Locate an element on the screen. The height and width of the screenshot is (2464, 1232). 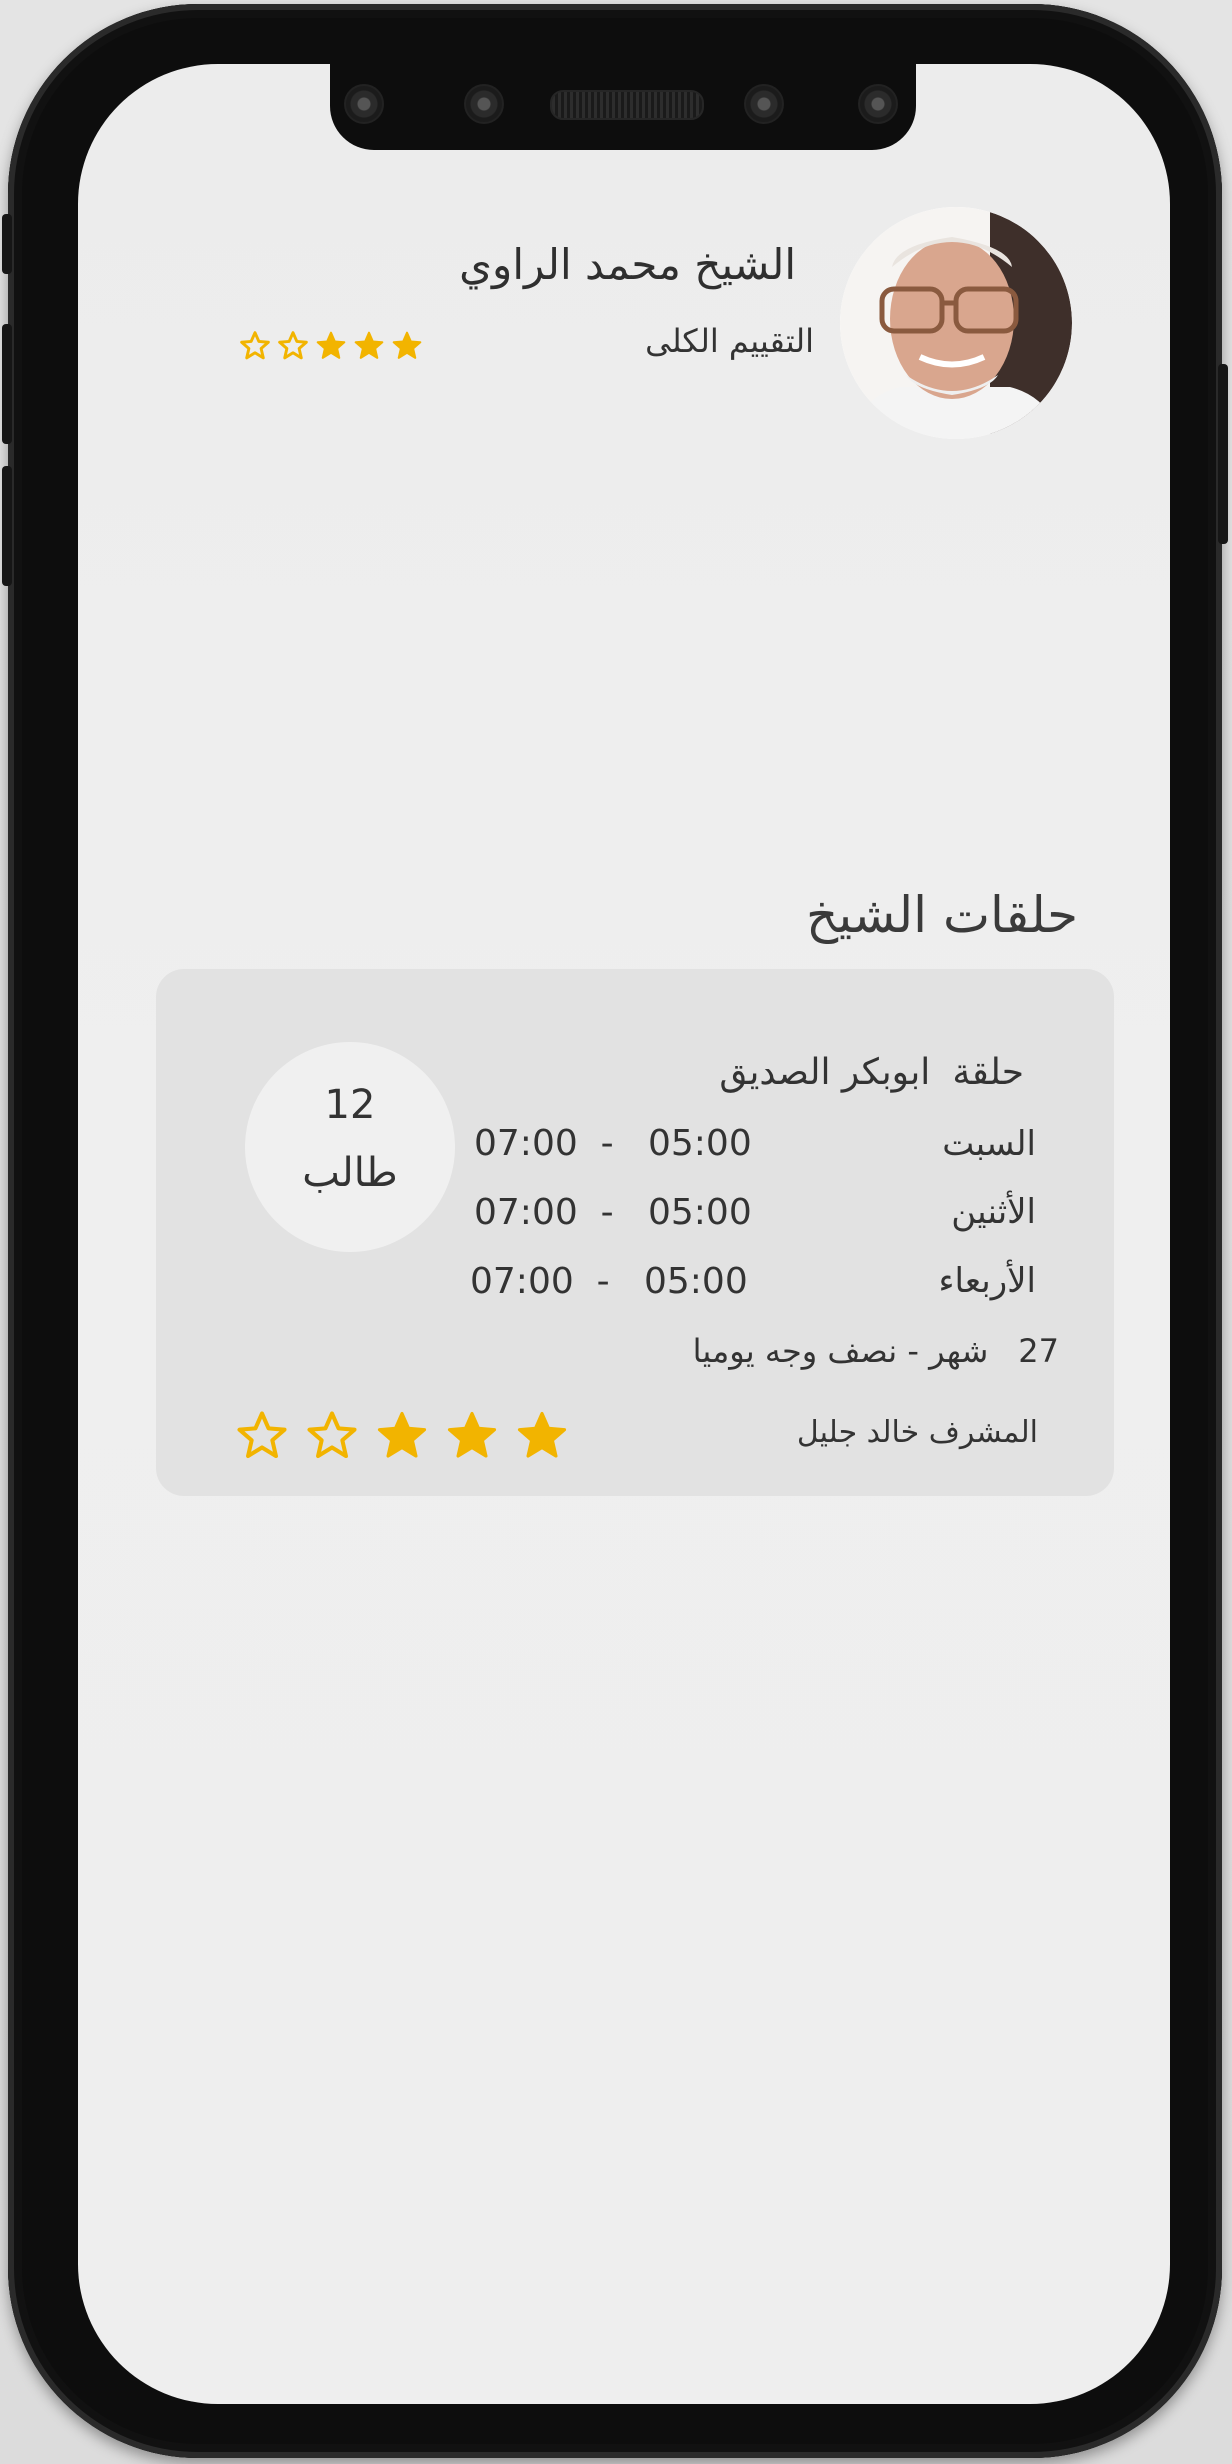
volume-up-button is located at coordinates (7, 384).